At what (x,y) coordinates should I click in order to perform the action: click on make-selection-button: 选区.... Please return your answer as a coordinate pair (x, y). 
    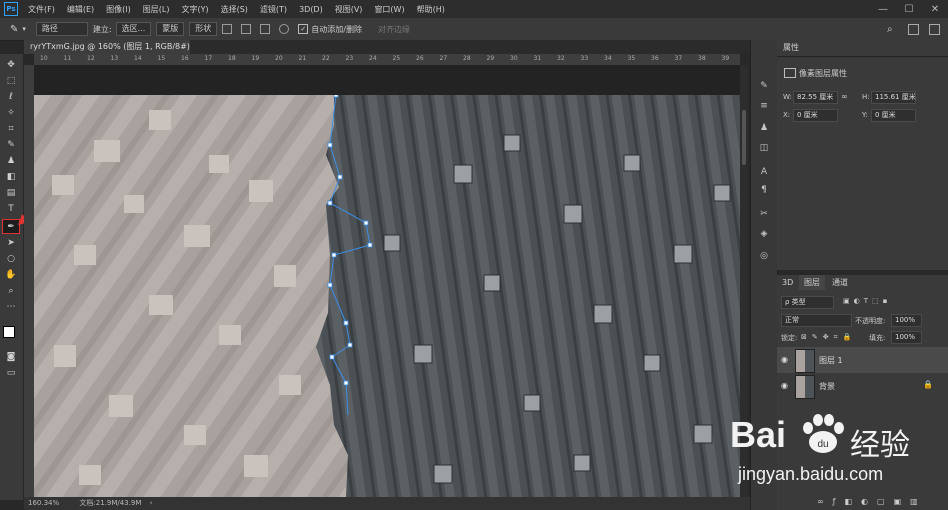
    Looking at the image, I should click on (133, 29).